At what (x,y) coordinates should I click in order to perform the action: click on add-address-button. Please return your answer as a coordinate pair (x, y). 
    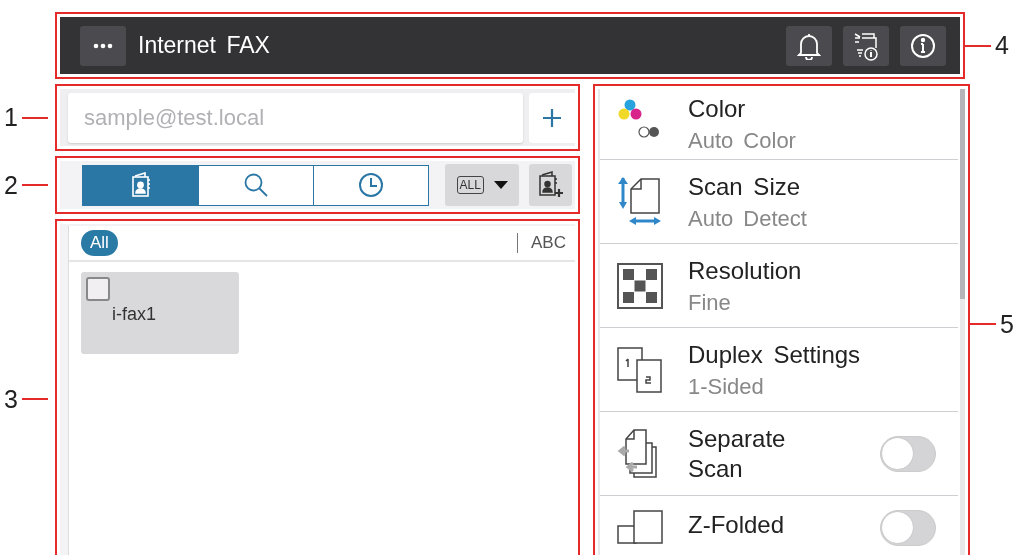
    Looking at the image, I should click on (552, 118).